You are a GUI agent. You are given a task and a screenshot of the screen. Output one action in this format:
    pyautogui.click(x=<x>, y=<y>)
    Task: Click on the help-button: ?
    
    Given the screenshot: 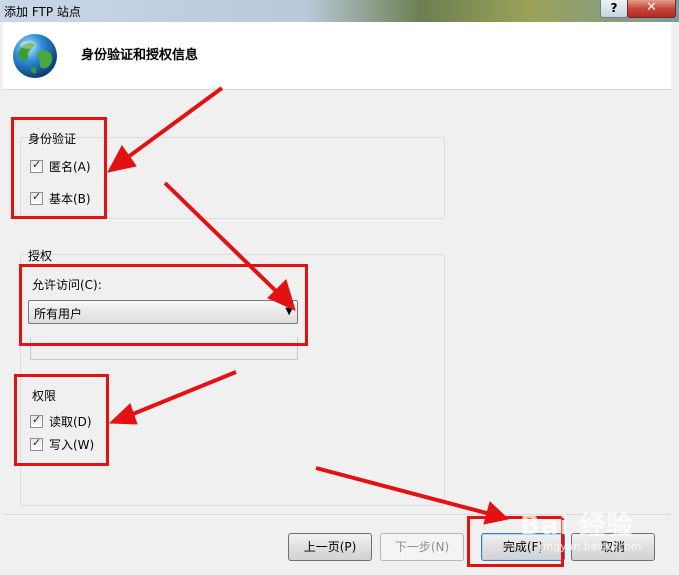 What is the action you would take?
    pyautogui.click(x=614, y=9)
    